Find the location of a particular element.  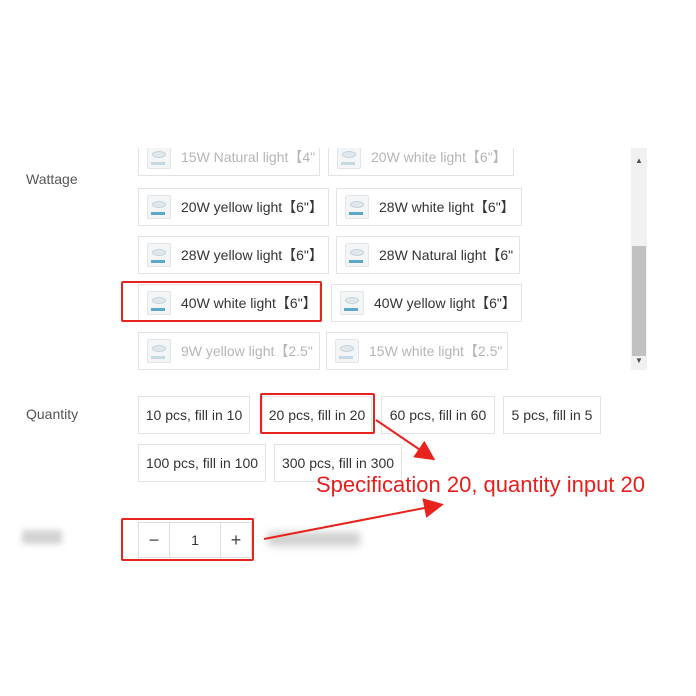

annotation-arrows is located at coordinates (353, 479).